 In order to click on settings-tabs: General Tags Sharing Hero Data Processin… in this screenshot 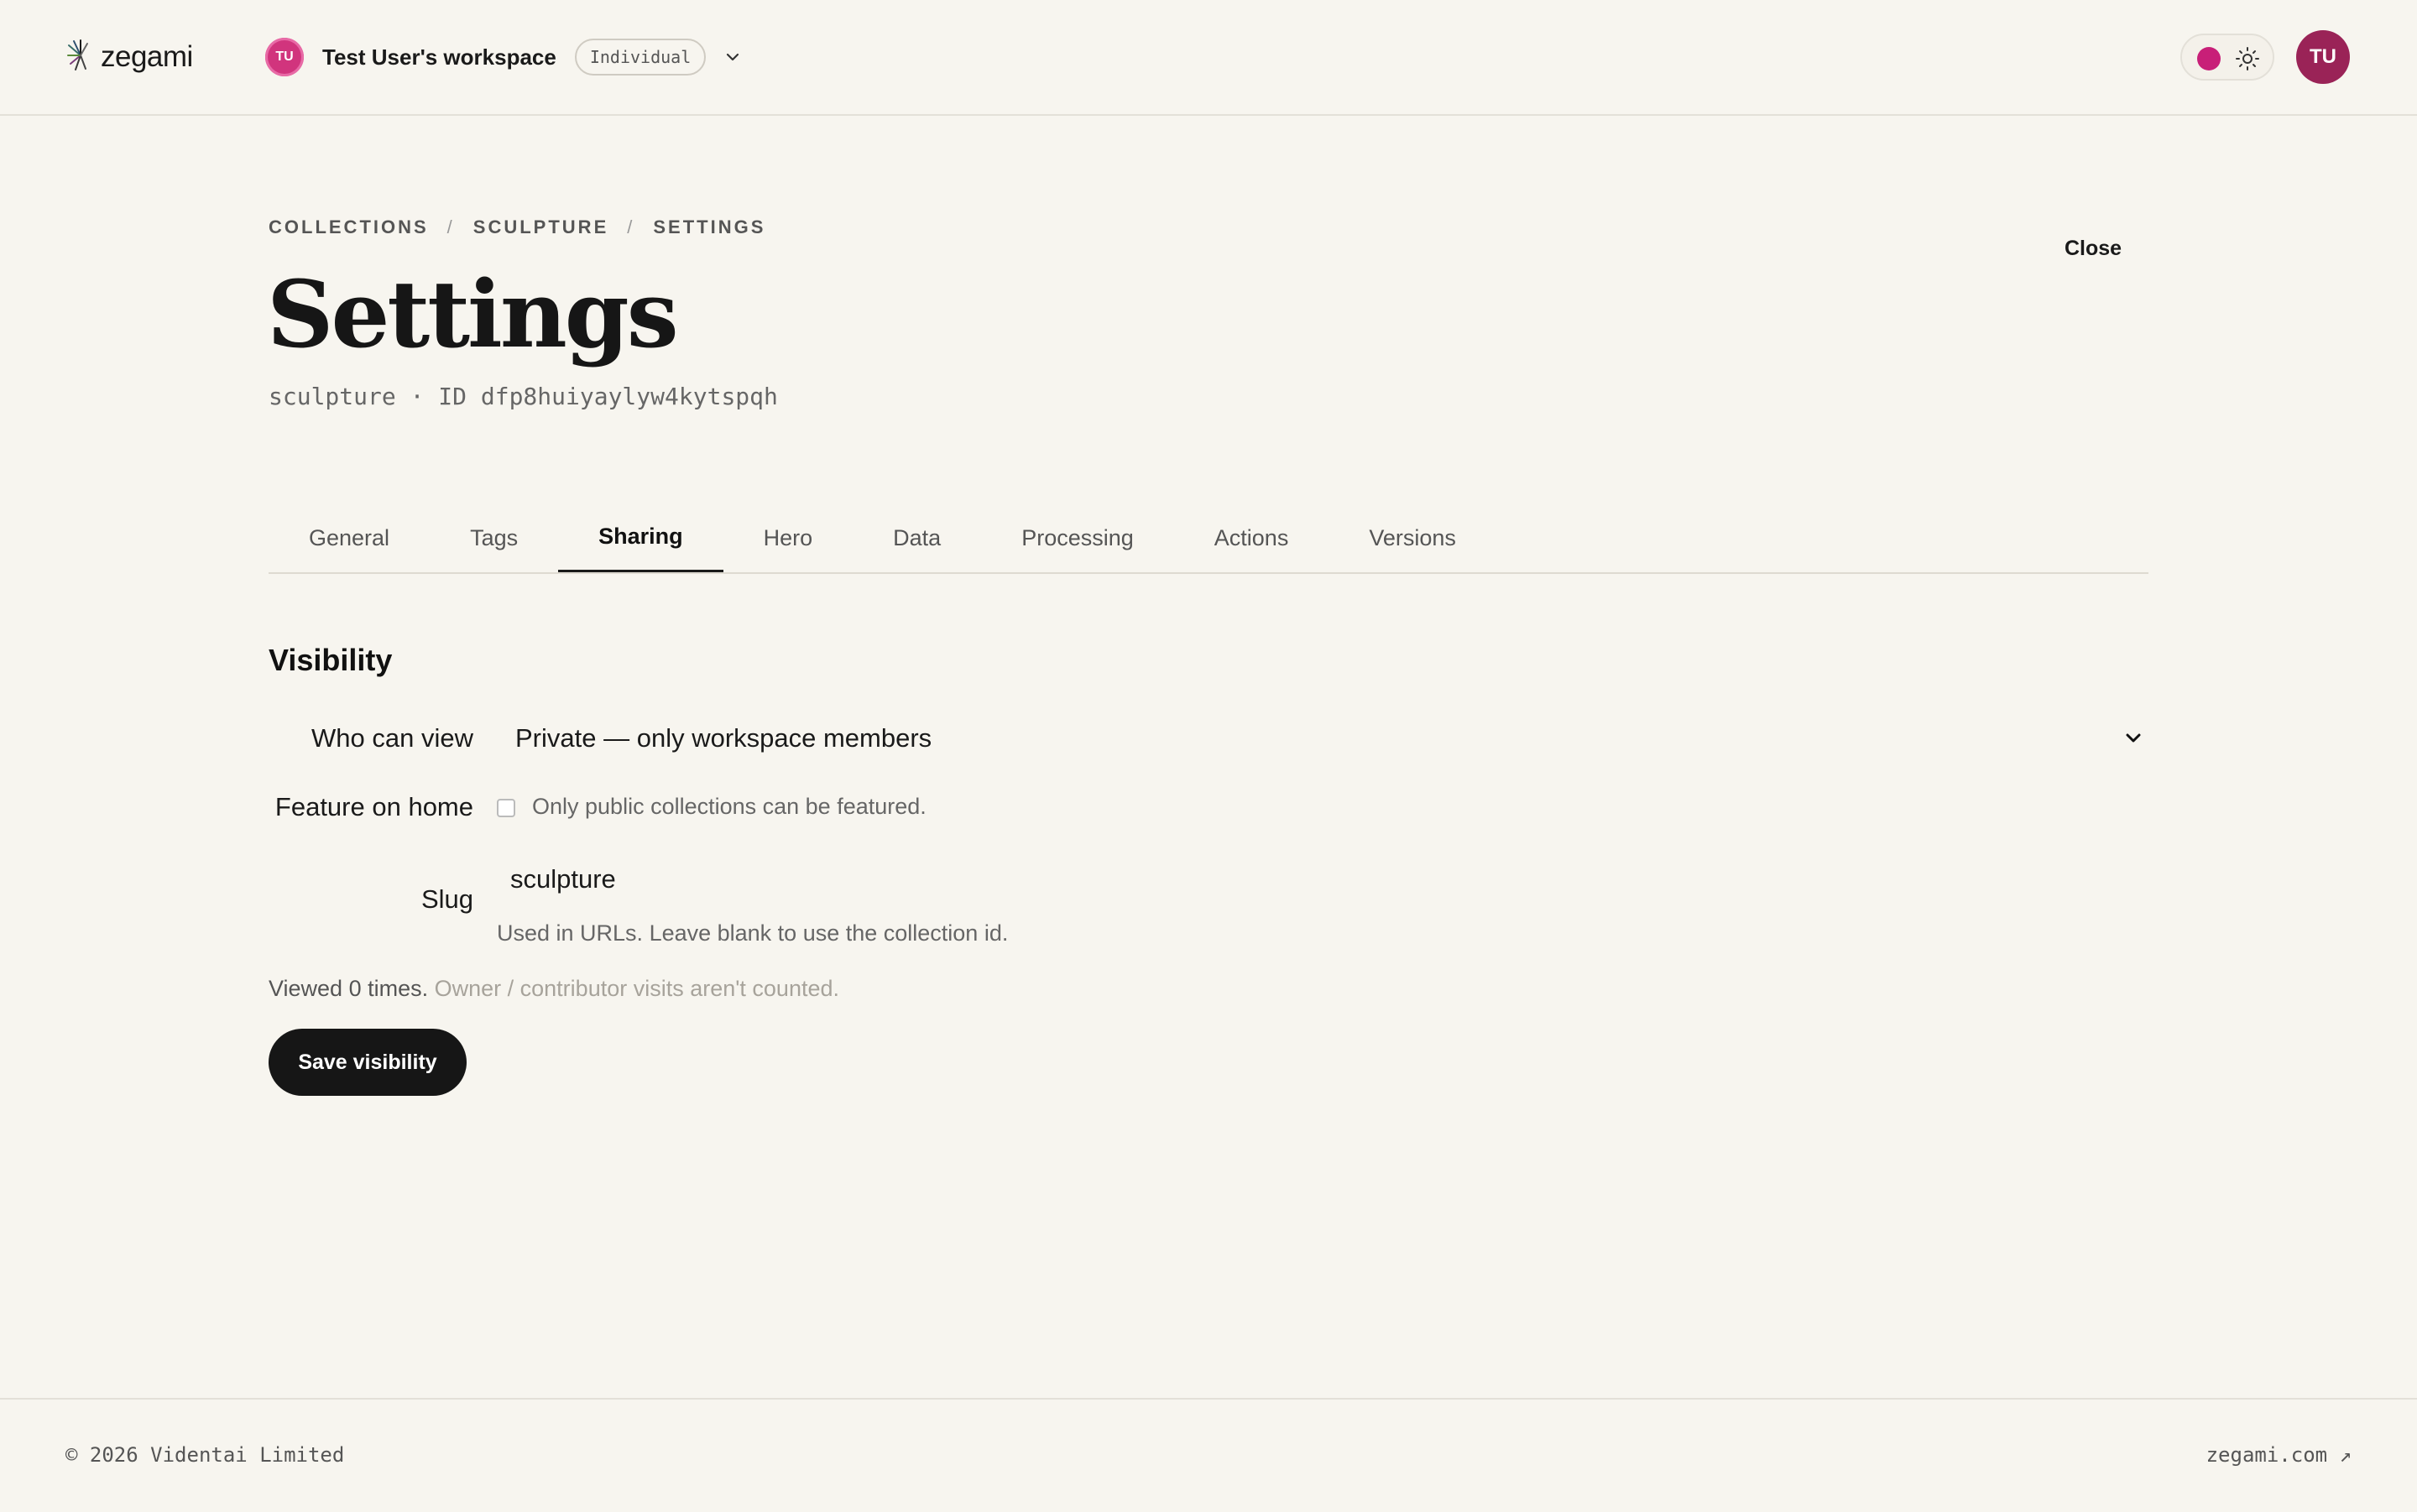, I will do `click(1208, 539)`.